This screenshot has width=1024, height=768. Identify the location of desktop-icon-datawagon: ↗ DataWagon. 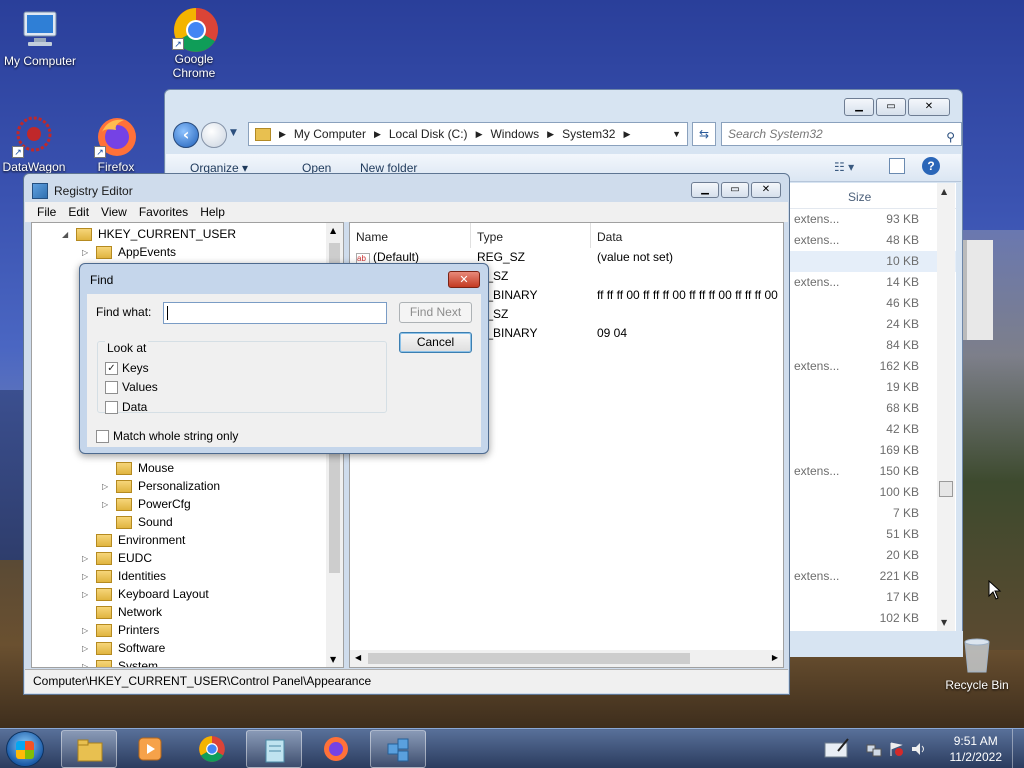
(37, 144).